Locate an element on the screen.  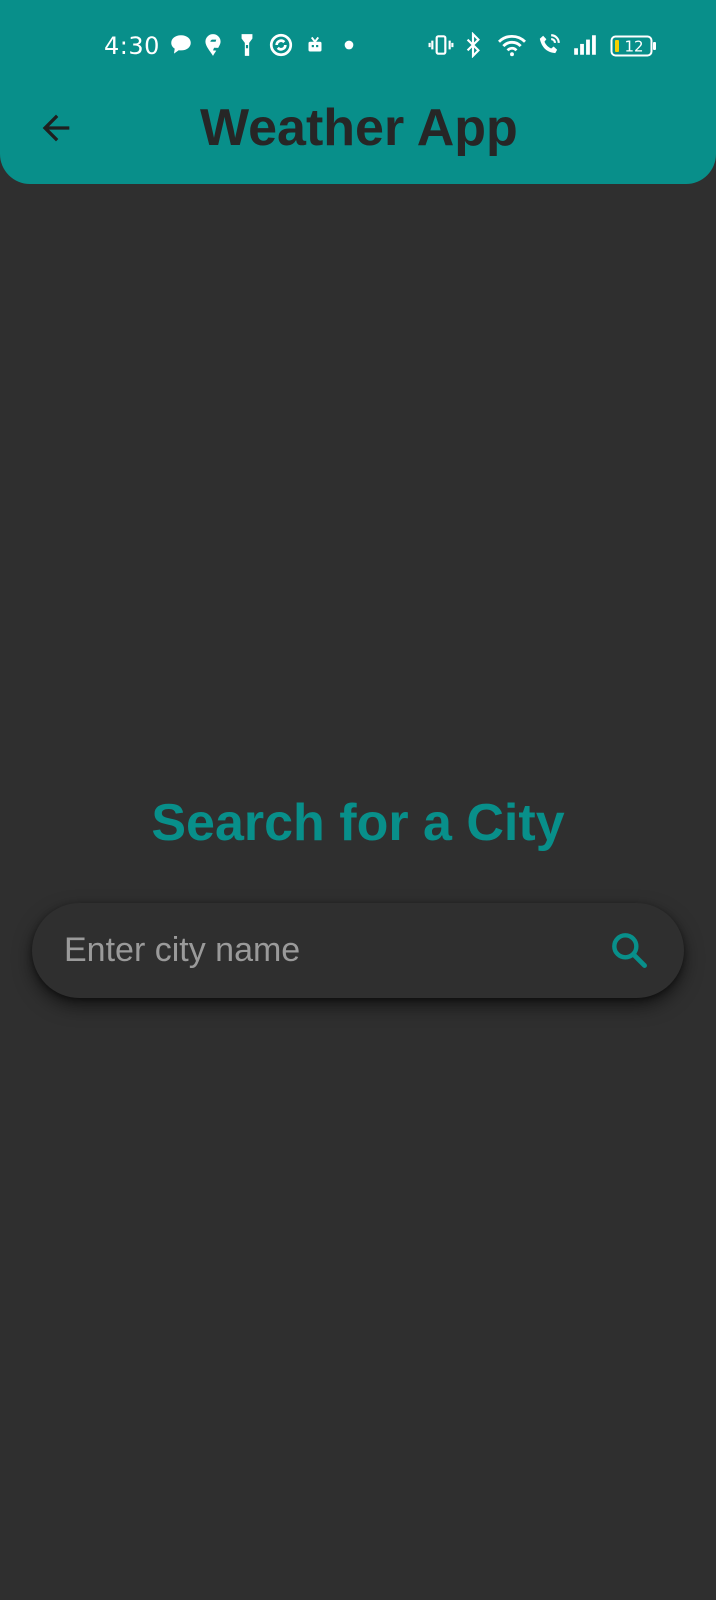
bluetooth-icon is located at coordinates (473, 45).